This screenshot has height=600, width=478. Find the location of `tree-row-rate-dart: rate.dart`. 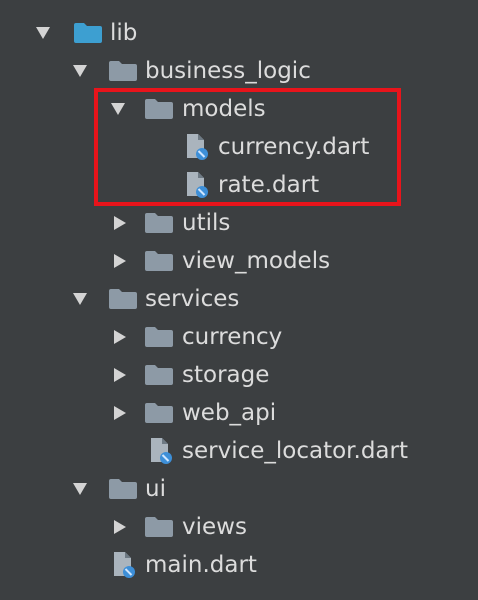

tree-row-rate-dart: rate.dart is located at coordinates (239, 185).